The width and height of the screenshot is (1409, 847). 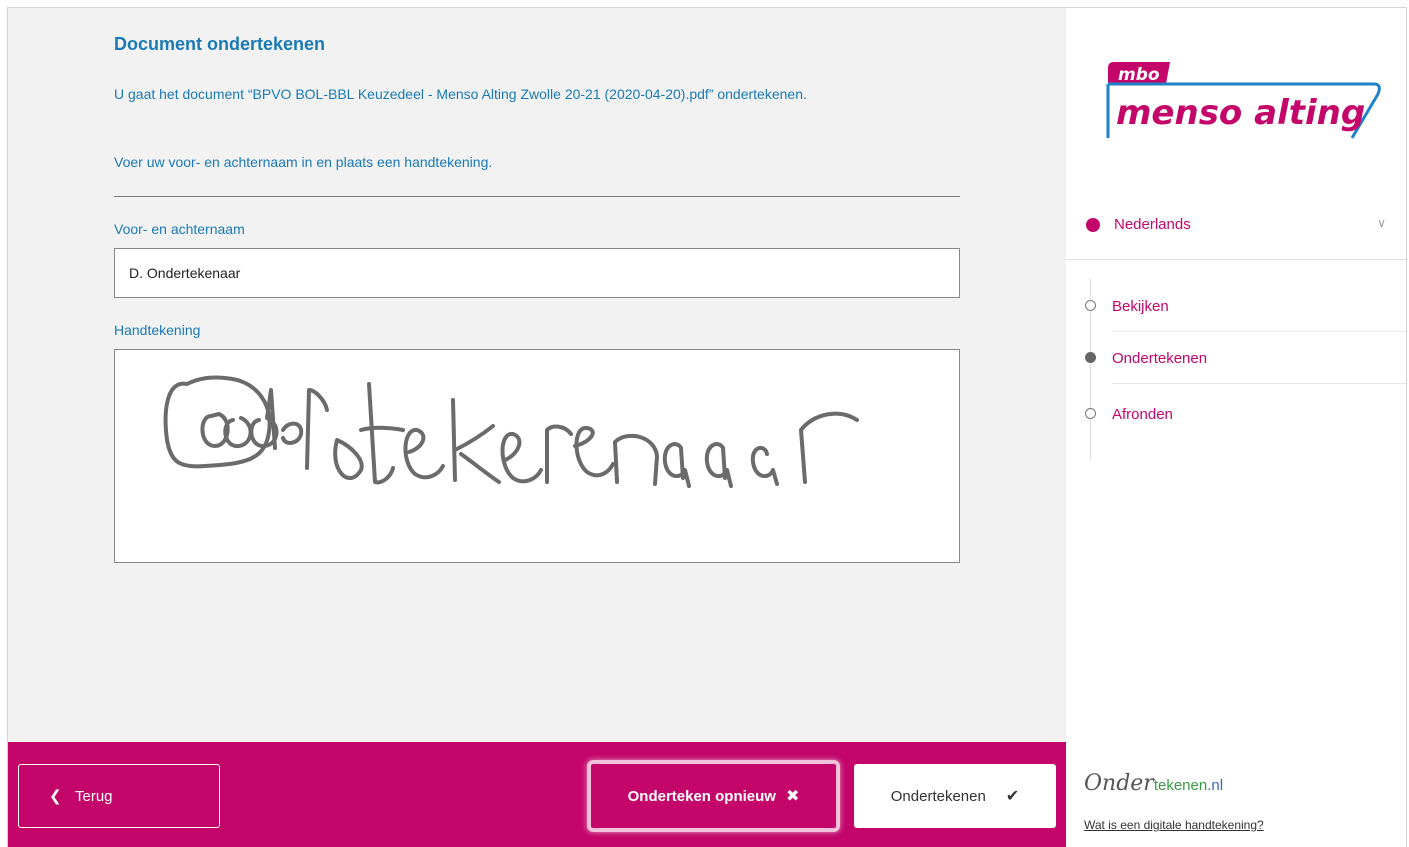 What do you see at coordinates (179, 229) in the screenshot?
I see `name-field-label: Voor- en achternaam` at bounding box center [179, 229].